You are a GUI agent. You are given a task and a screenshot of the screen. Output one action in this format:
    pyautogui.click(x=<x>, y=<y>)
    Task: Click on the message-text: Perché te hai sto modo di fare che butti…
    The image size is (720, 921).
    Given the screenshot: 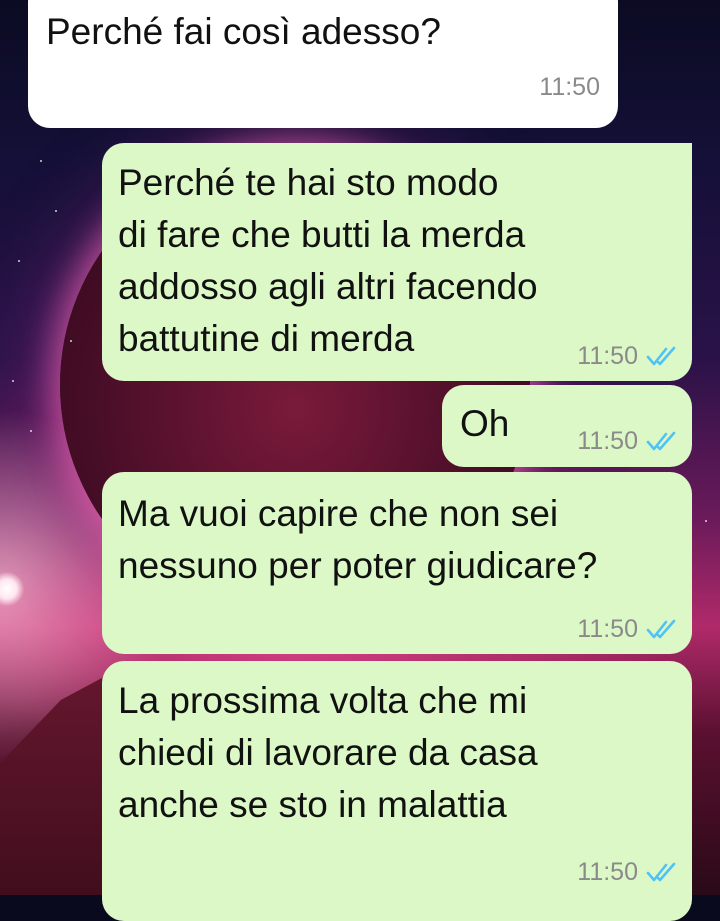 What is the action you would take?
    pyautogui.click(x=328, y=260)
    